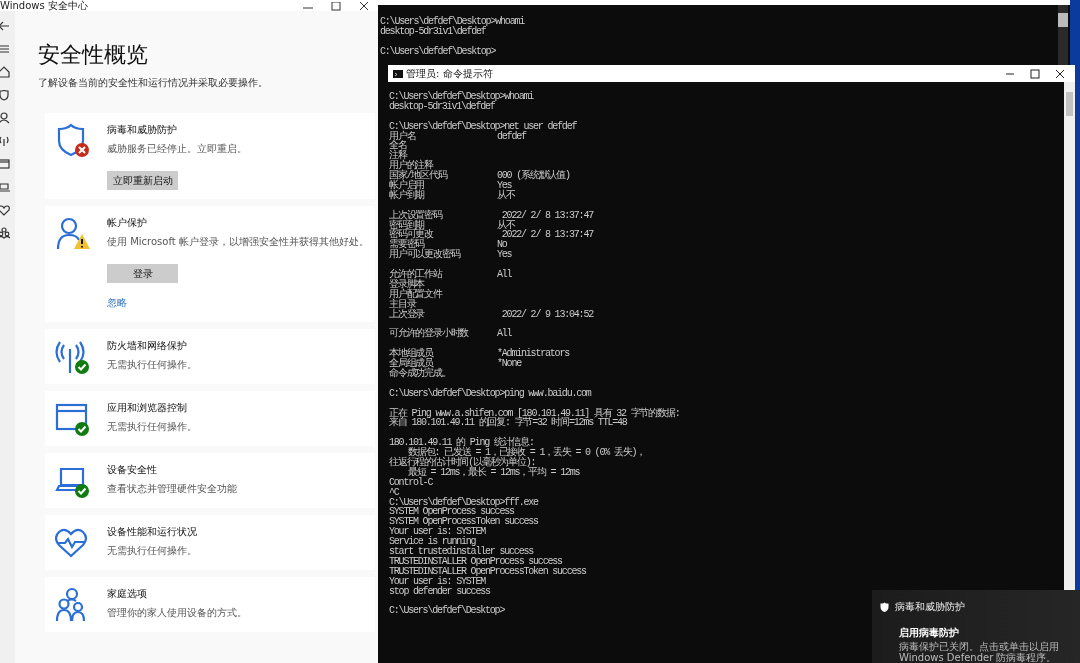 This screenshot has width=1080, height=663. What do you see at coordinates (407, 186) in the screenshot?
I see `terminal-field-label: 帐户启用` at bounding box center [407, 186].